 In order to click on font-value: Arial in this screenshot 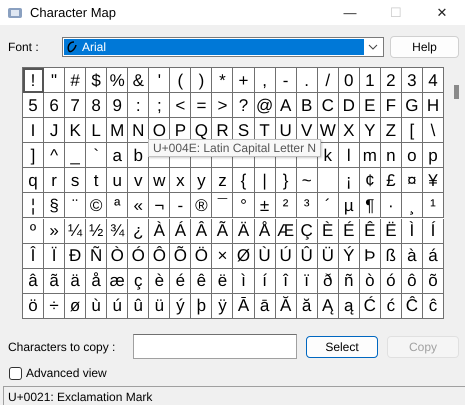, I will do `click(94, 47)`.